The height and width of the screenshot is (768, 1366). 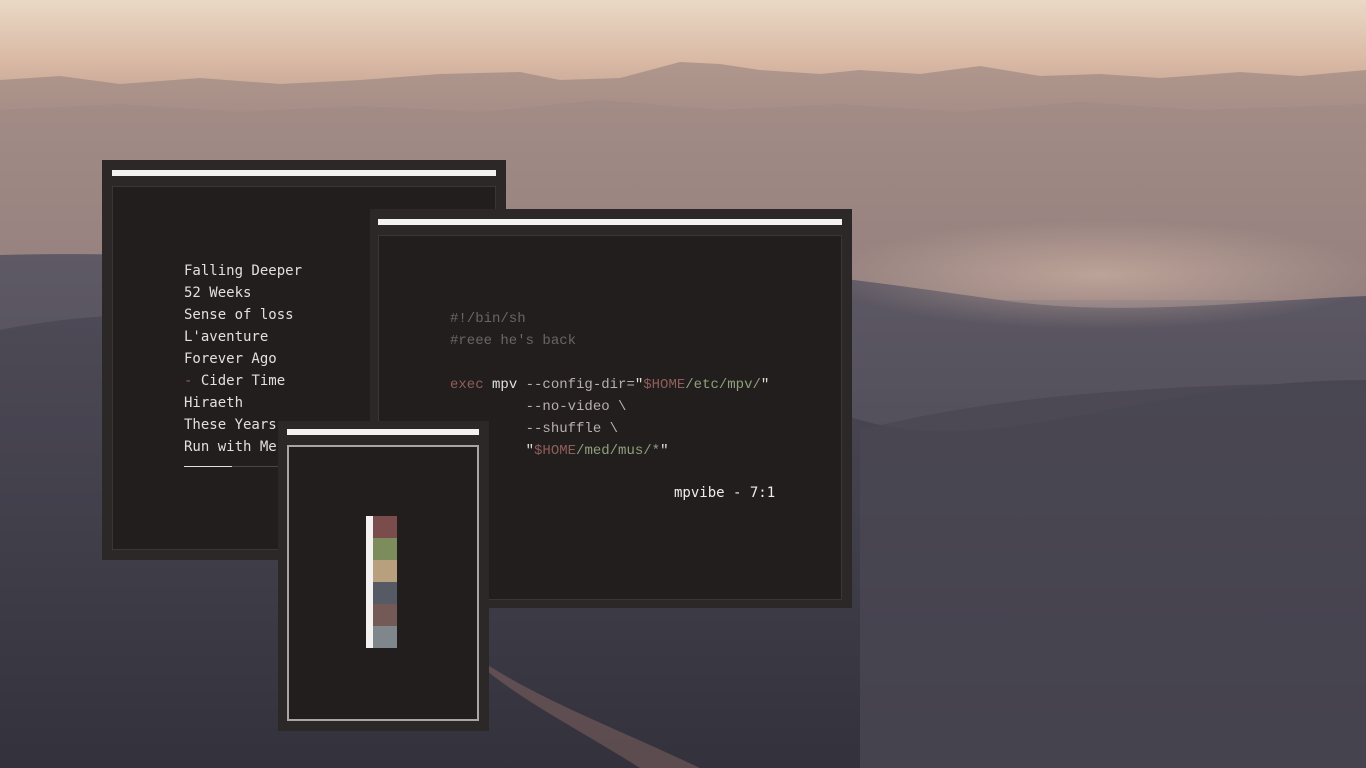 I want to click on comment-line: #reee he's back, so click(x=513, y=341).